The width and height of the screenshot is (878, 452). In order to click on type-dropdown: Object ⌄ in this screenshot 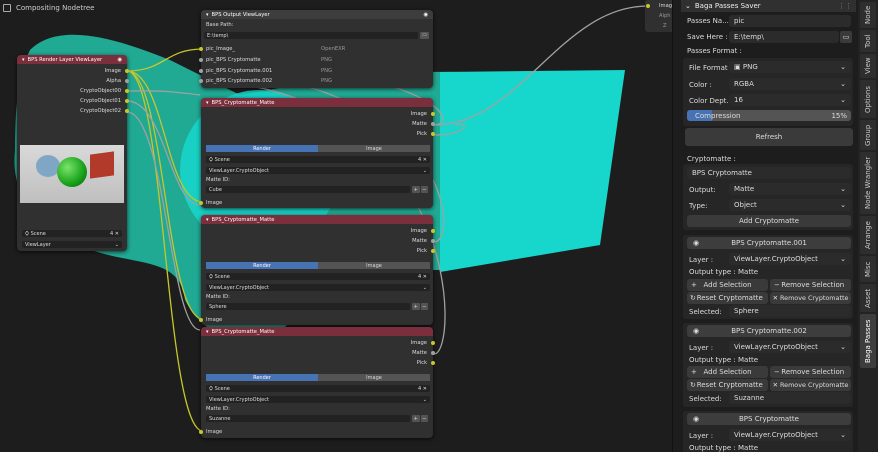, I will do `click(790, 205)`.